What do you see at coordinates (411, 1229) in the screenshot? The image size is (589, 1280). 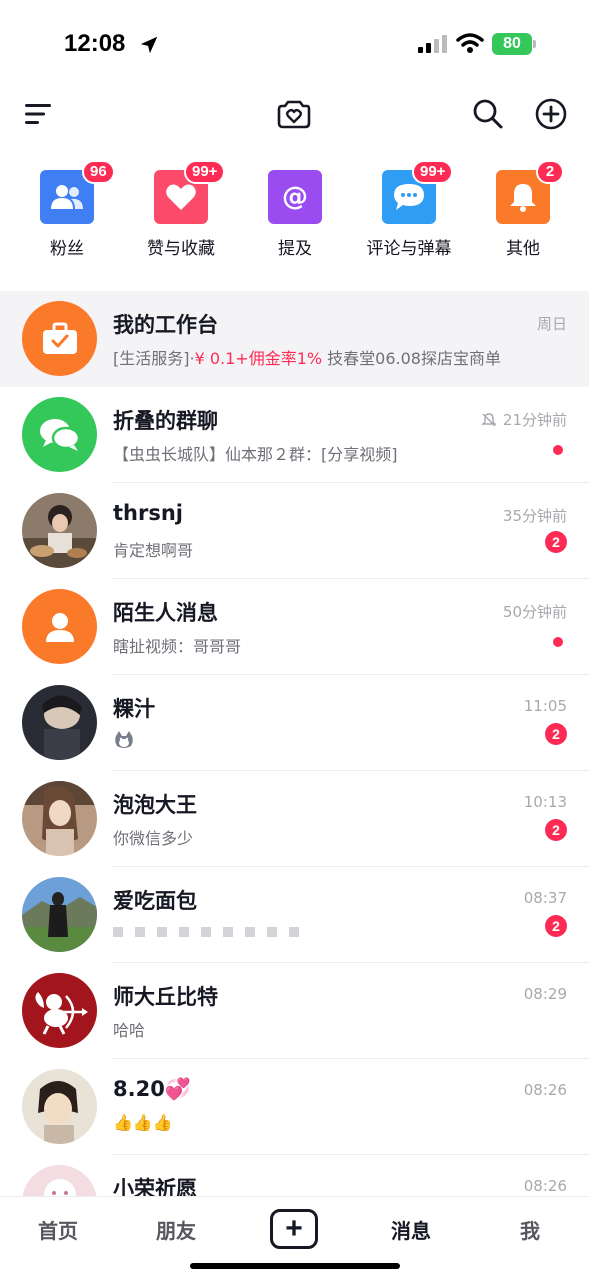 I see `nav-messages: 消息` at bounding box center [411, 1229].